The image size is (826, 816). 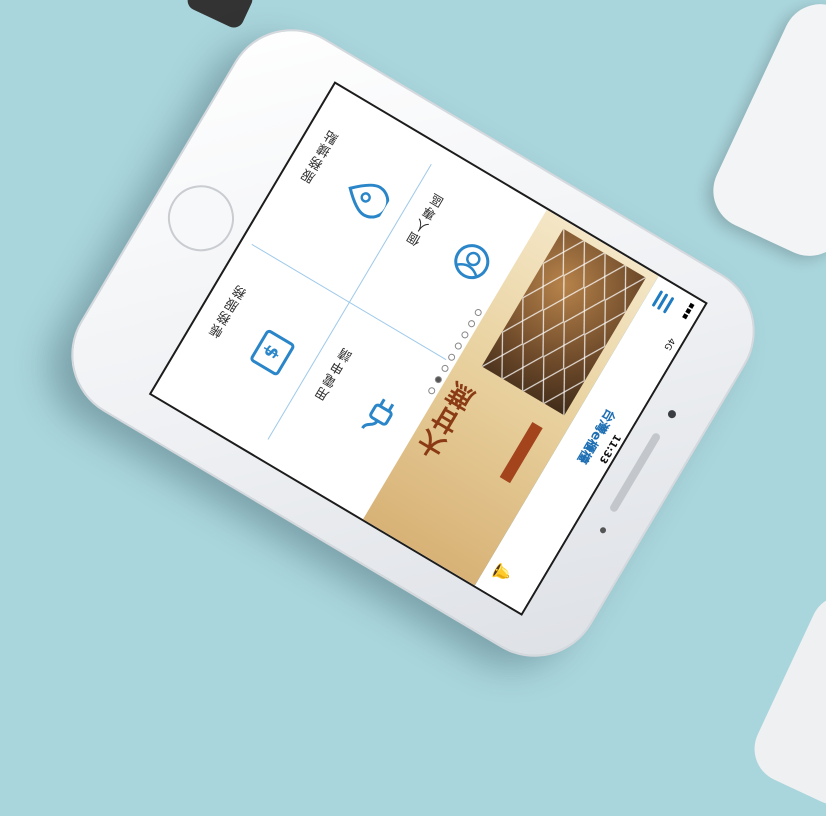 What do you see at coordinates (547, 576) in the screenshot?
I see `battery-level: 100%` at bounding box center [547, 576].